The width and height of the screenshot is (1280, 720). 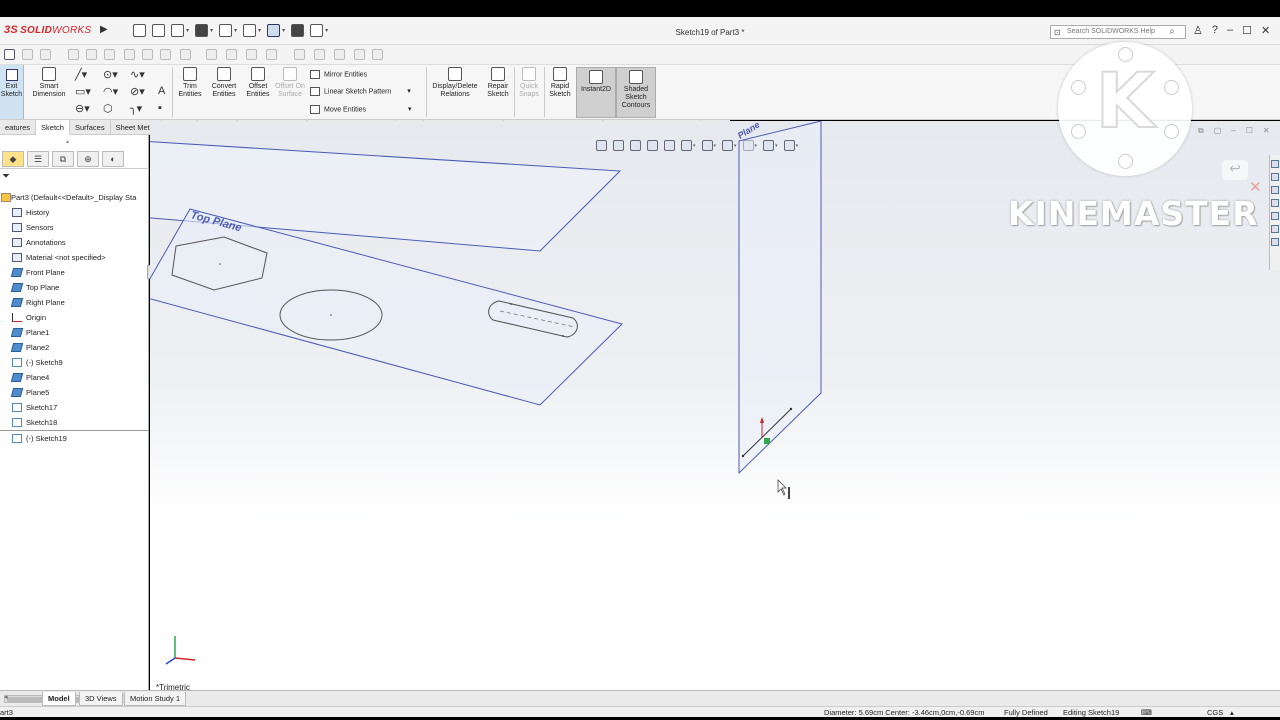 What do you see at coordinates (81, 74) in the screenshot?
I see `line-tool-icon: ╱▾` at bounding box center [81, 74].